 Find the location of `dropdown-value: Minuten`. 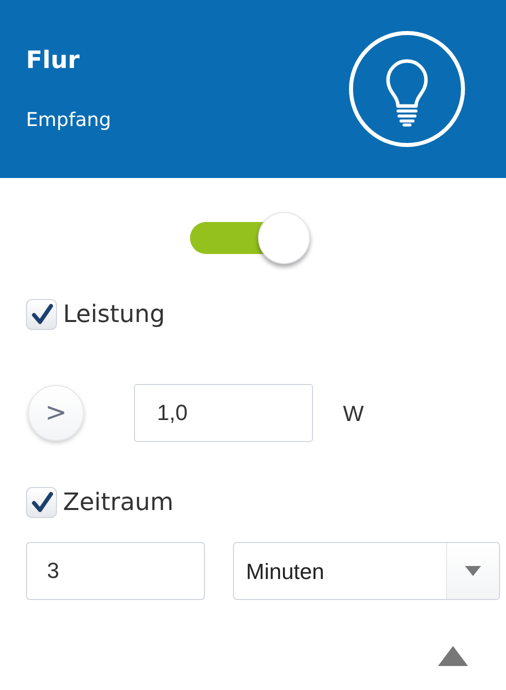

dropdown-value: Minuten is located at coordinates (285, 572).